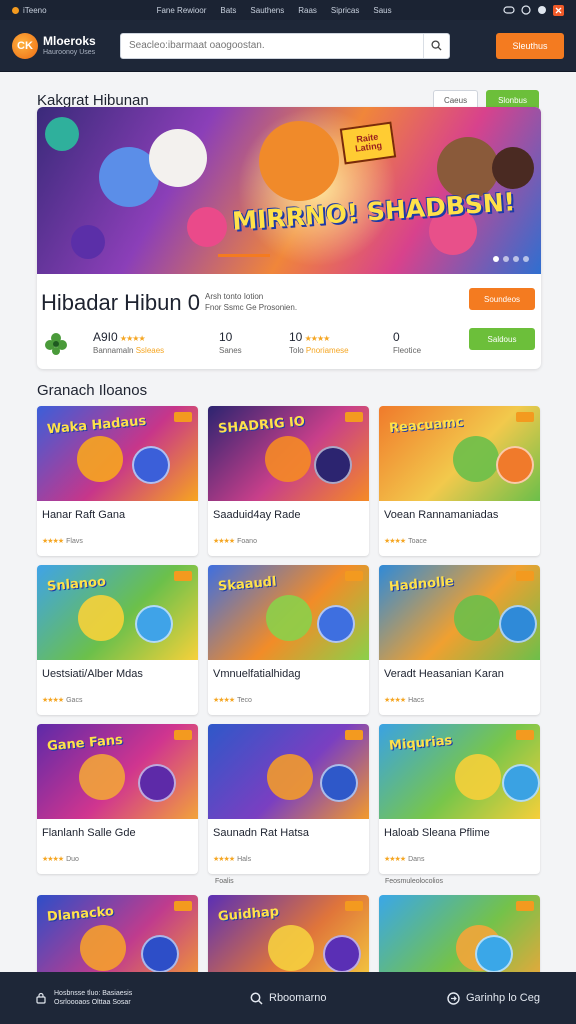 This screenshot has width=576, height=1024. I want to click on stat-value: 10, so click(296, 337).